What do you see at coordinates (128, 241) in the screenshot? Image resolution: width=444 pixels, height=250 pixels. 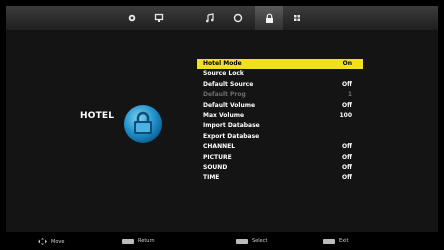 I see `menu-key` at bounding box center [128, 241].